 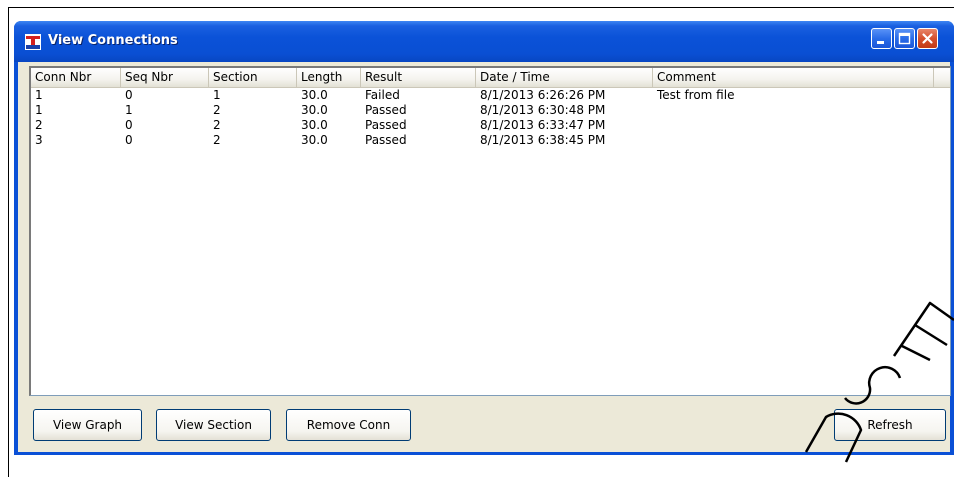 I want to click on cell-comment: Test from file, so click(x=696, y=95).